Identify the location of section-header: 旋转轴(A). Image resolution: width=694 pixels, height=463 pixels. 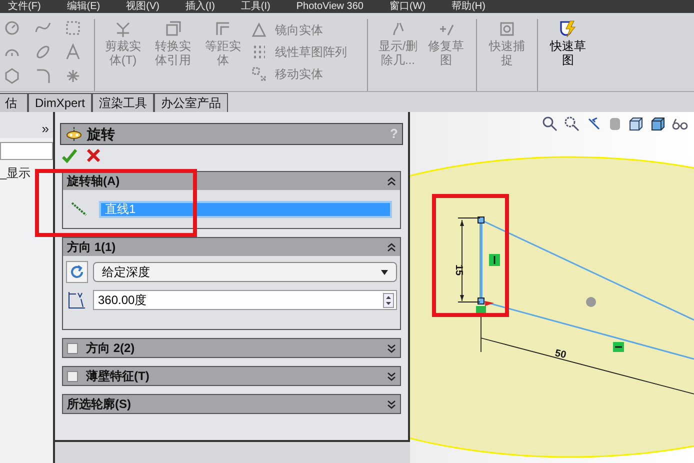
(231, 181).